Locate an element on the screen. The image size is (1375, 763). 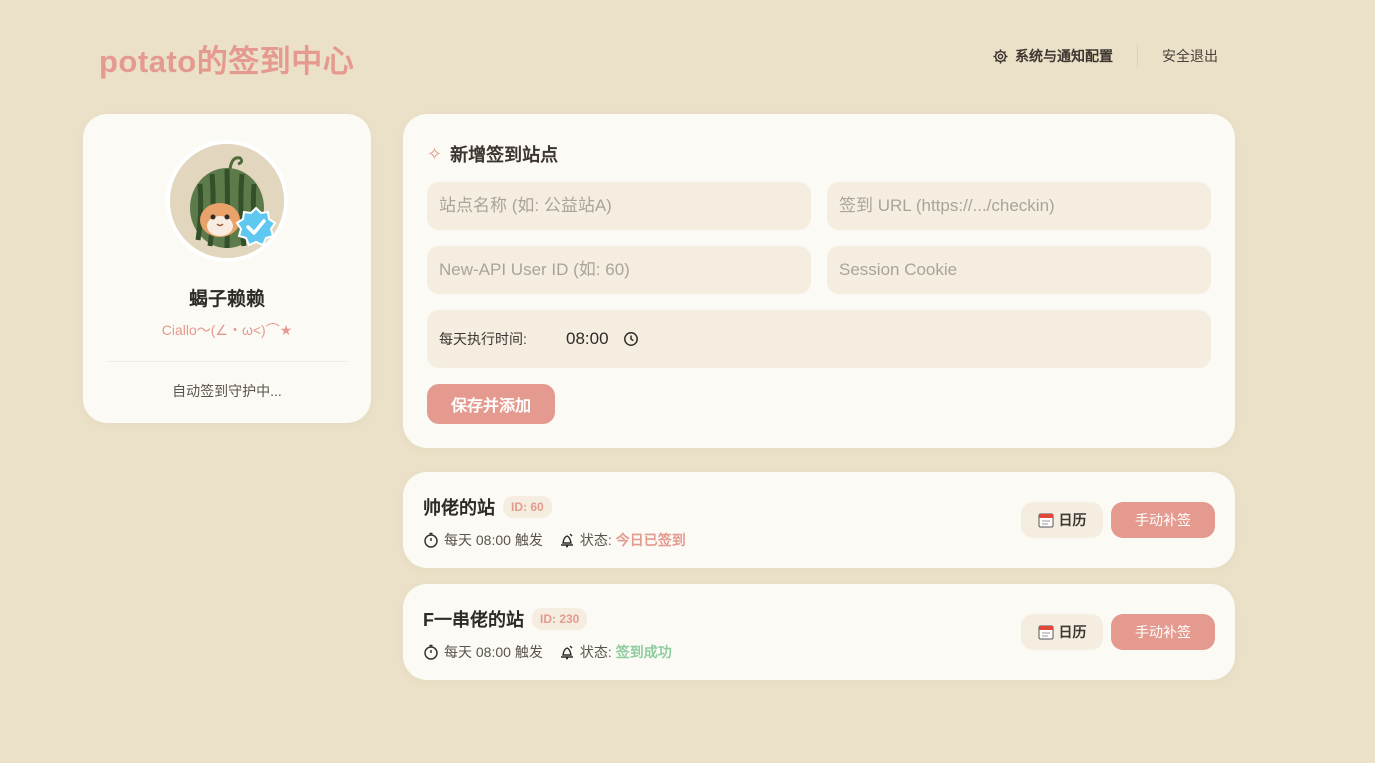
site-id-badge: ID: 230 is located at coordinates (560, 619).